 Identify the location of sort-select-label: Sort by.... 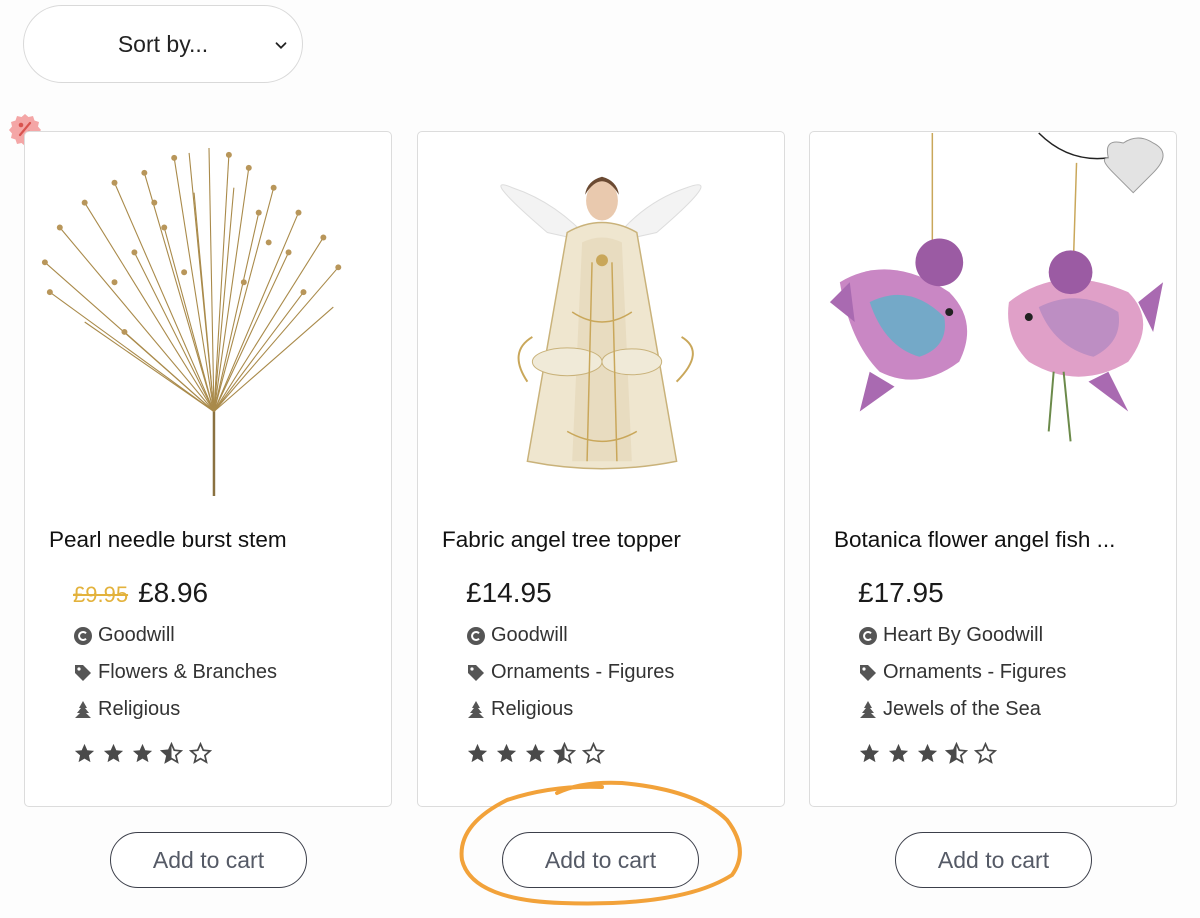
(163, 43).